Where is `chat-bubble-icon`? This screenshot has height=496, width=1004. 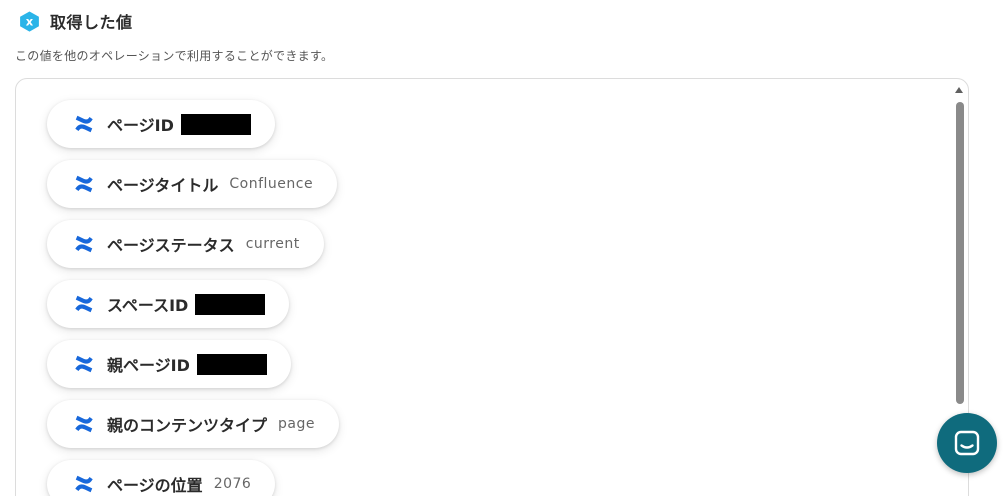
chat-bubble-icon is located at coordinates (967, 443).